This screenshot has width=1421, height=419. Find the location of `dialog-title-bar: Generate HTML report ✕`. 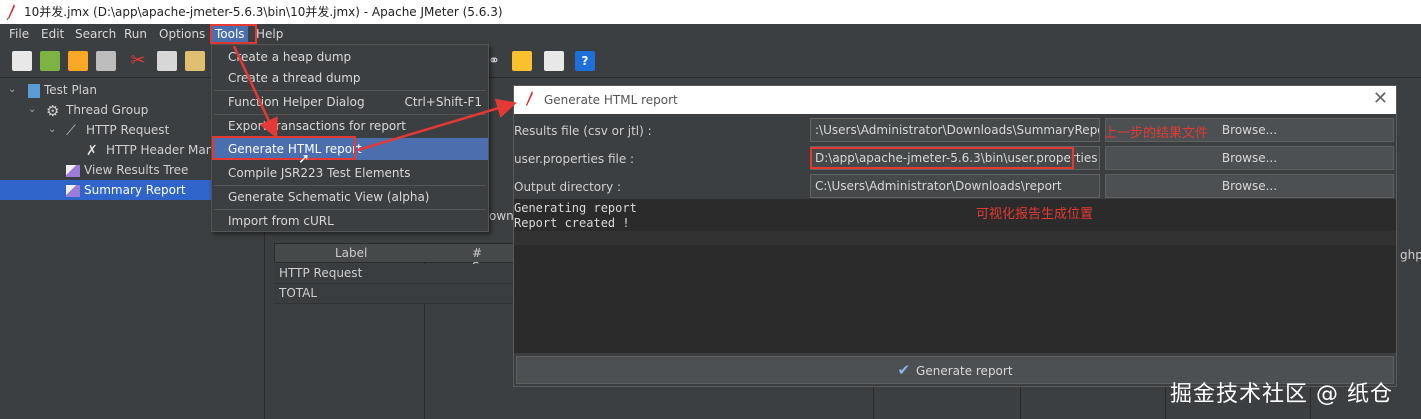

dialog-title-bar: Generate HTML report ✕ is located at coordinates (955, 100).